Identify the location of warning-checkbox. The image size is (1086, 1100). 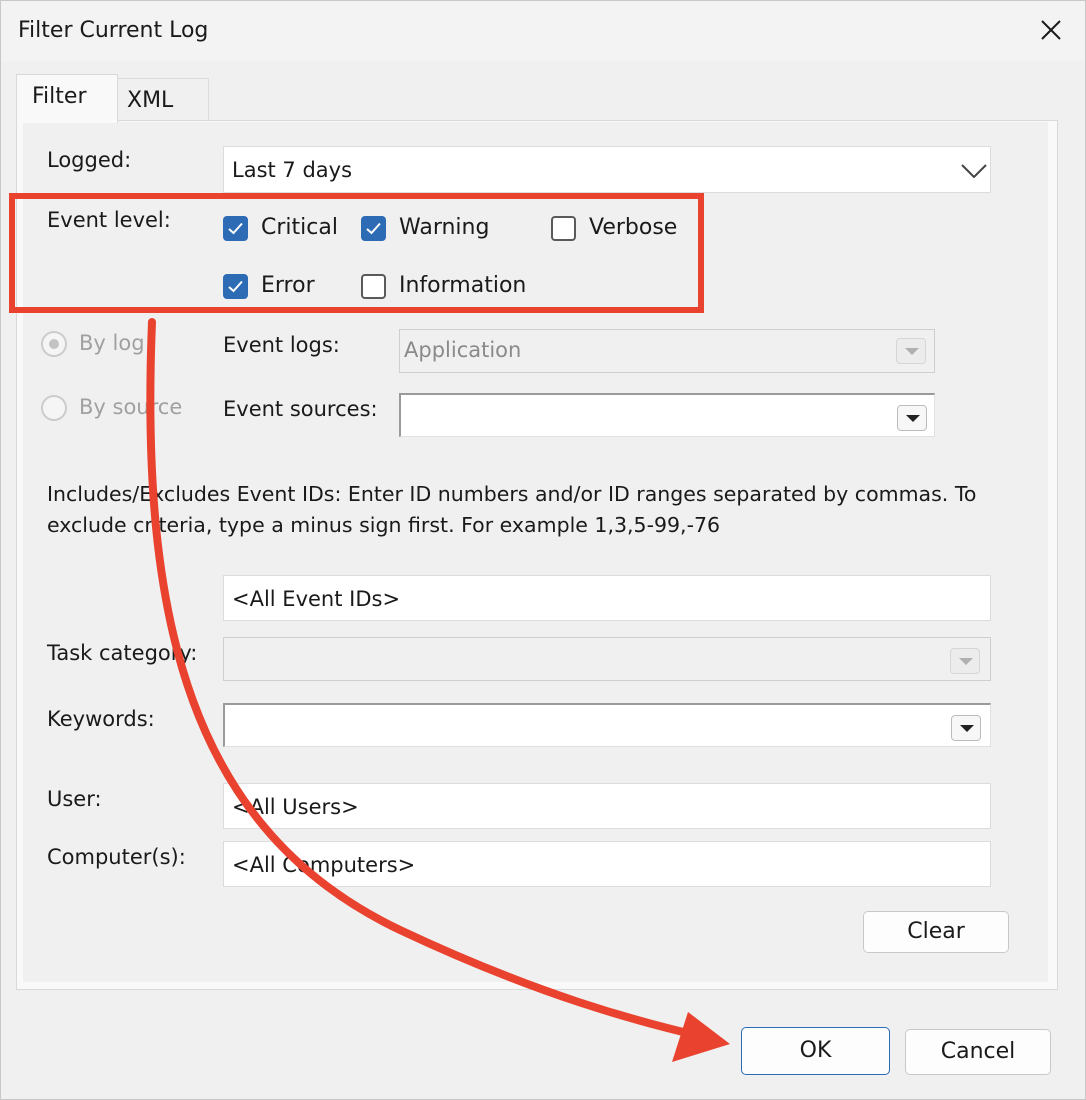
(373, 228).